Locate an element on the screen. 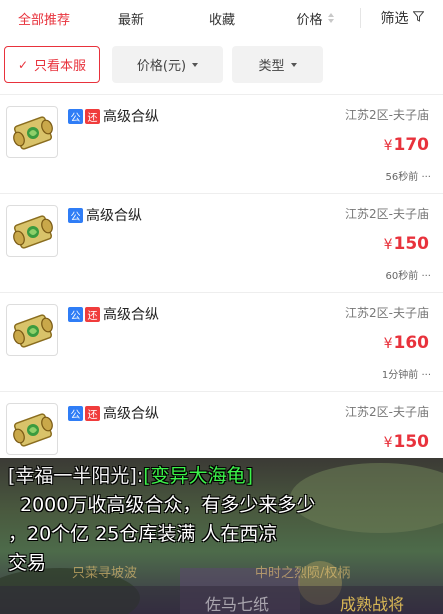  item-price: ¥160 is located at coordinates (406, 343).